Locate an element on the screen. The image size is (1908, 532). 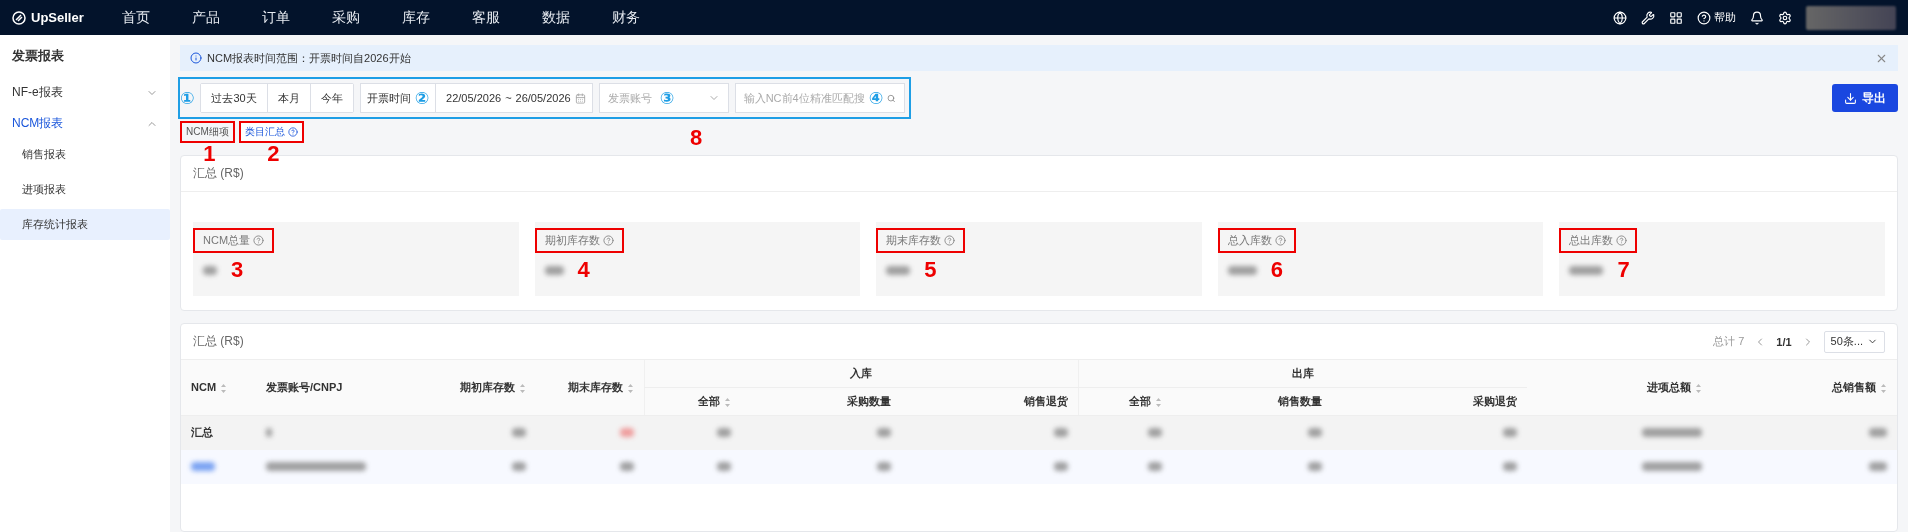
column-header: 销售退货 is located at coordinates (990, 401).